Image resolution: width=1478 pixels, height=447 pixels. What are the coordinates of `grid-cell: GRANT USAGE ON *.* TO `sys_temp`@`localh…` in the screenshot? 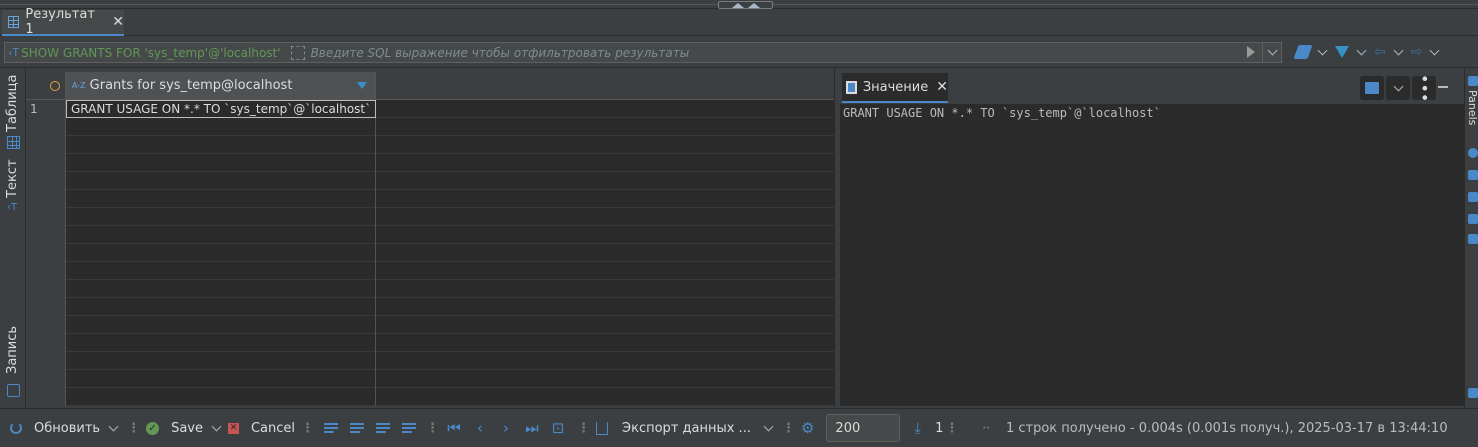 It's located at (221, 109).